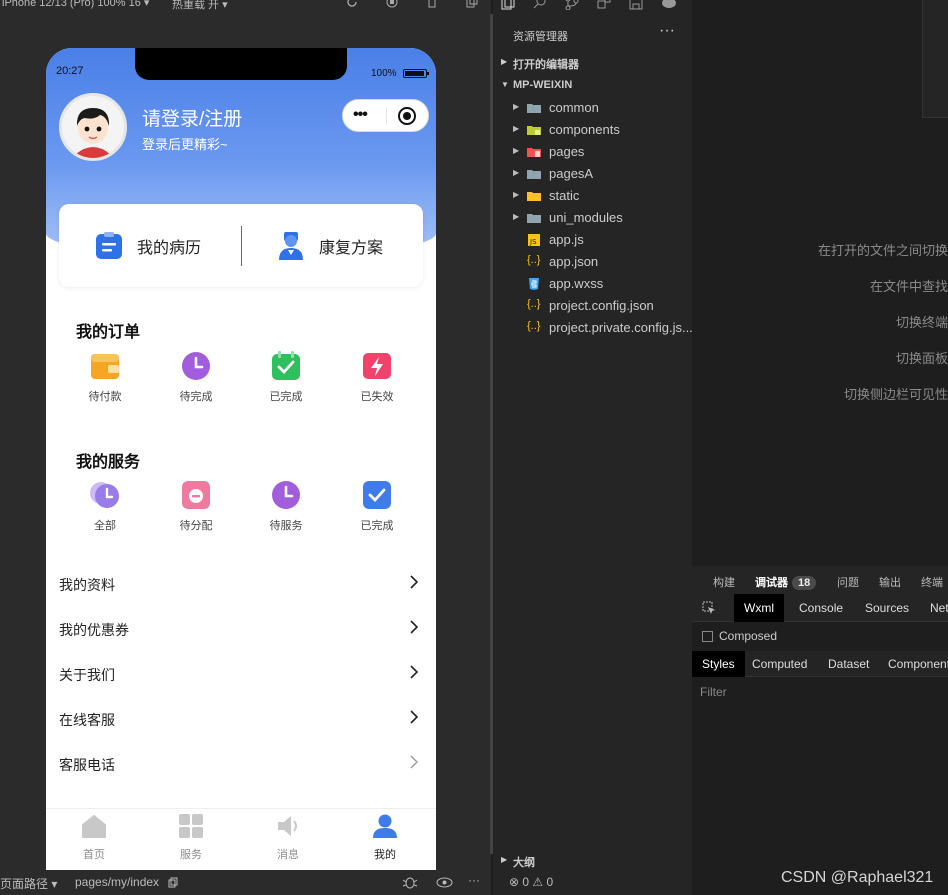  I want to click on tree-item-app-wxss: app.wxss, so click(592, 284).